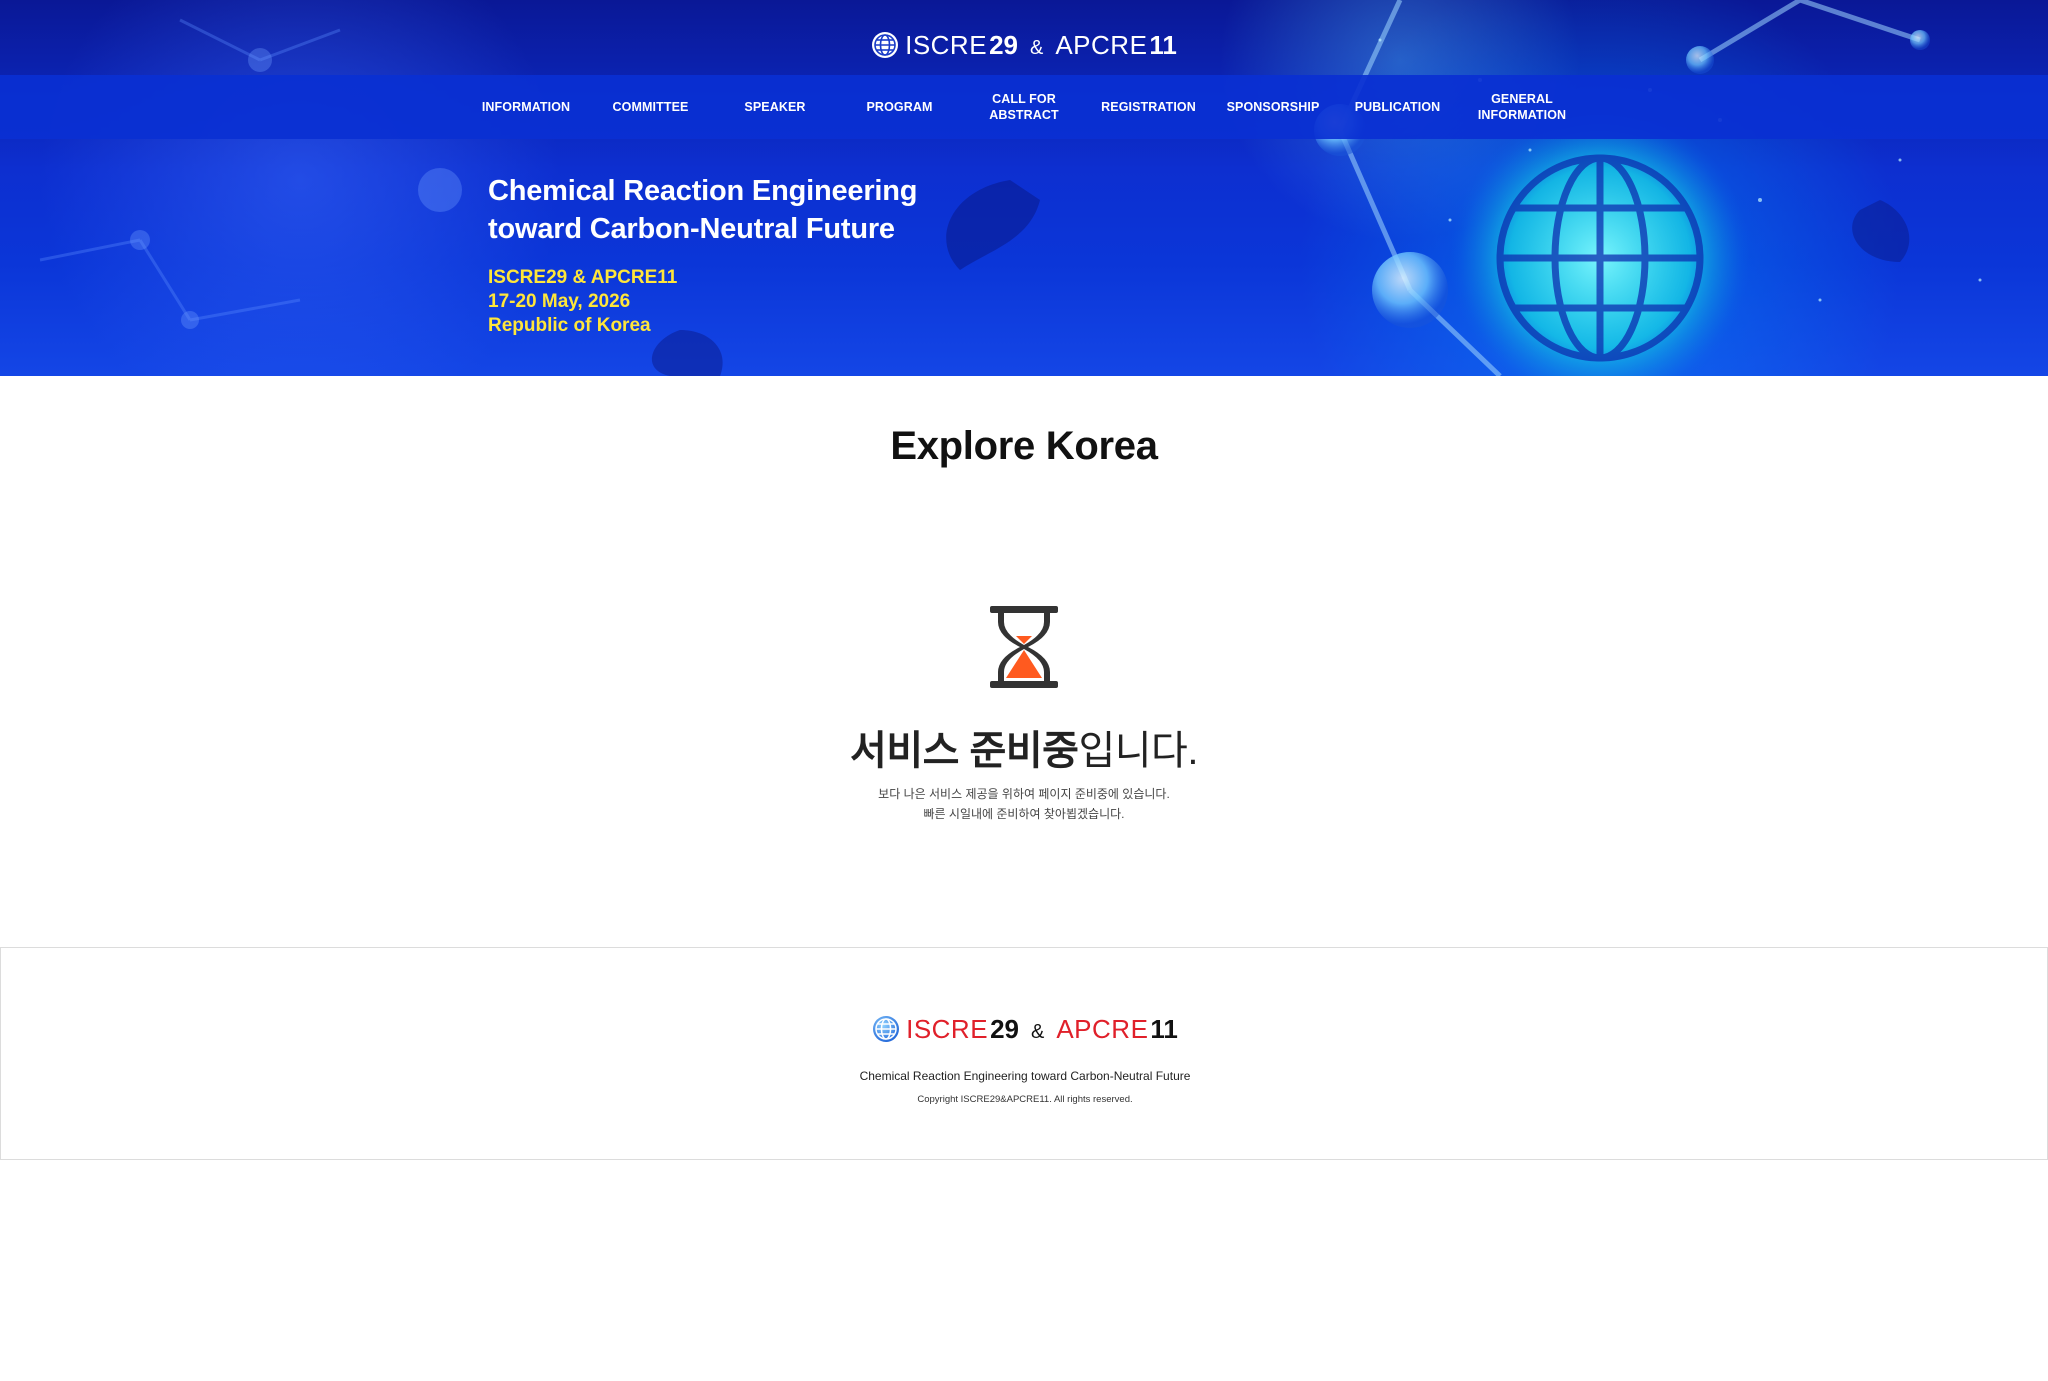 The height and width of the screenshot is (1381, 2048). I want to click on service-preparing-title: 서비스 준비중입니다., so click(1024, 747).